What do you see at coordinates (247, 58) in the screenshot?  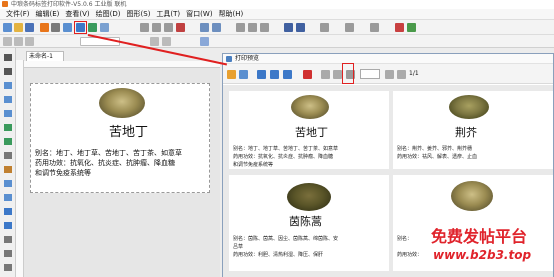 I see `preview-window-title: 打印预览` at bounding box center [247, 58].